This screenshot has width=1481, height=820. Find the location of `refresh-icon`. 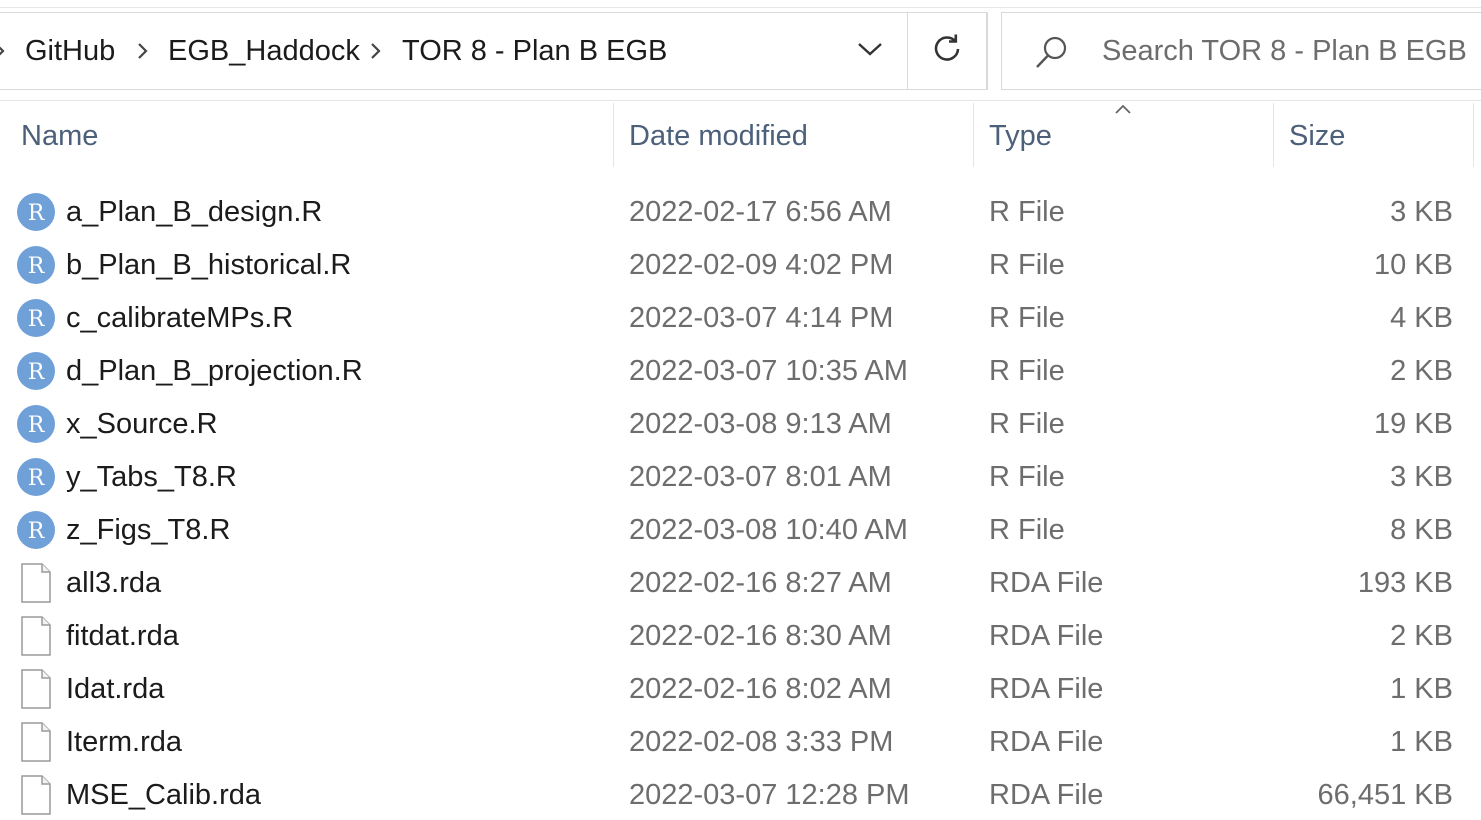

refresh-icon is located at coordinates (947, 51).